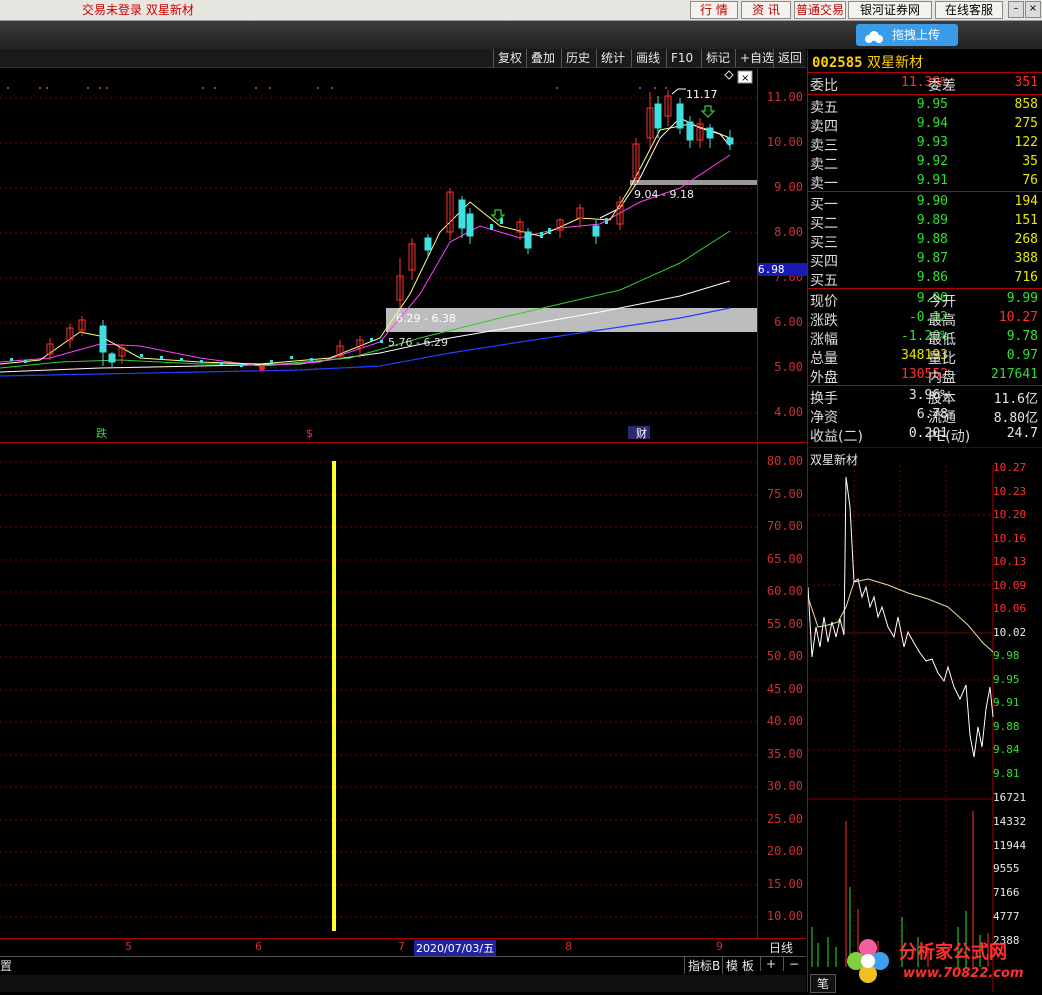 The width and height of the screenshot is (1042, 995). I want to click on stat-label: 今开, so click(942, 302).